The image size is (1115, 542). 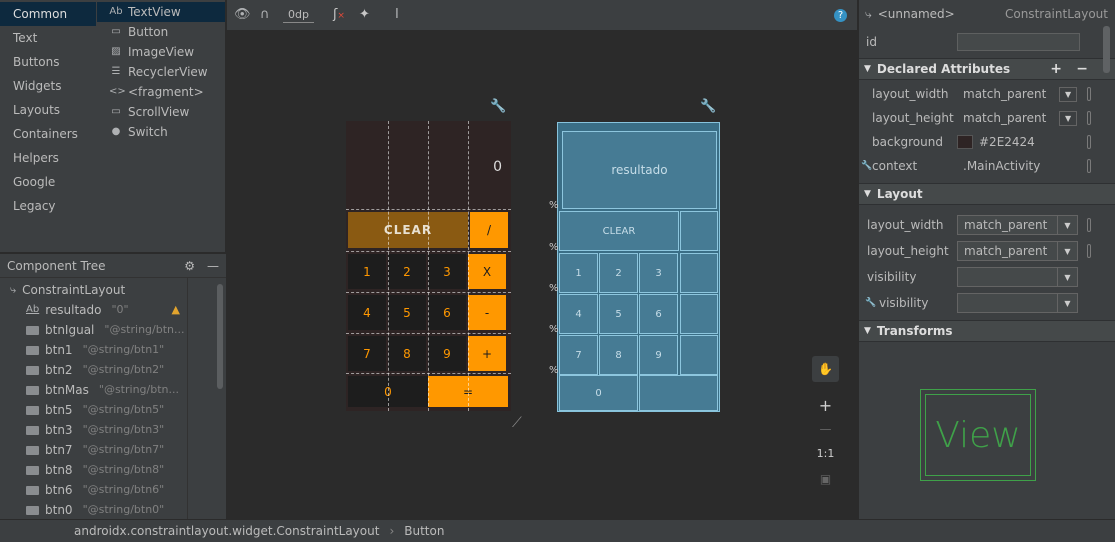 I want to click on tree-root-node: ⤷ ConstraintLayout, so click(x=115, y=290).